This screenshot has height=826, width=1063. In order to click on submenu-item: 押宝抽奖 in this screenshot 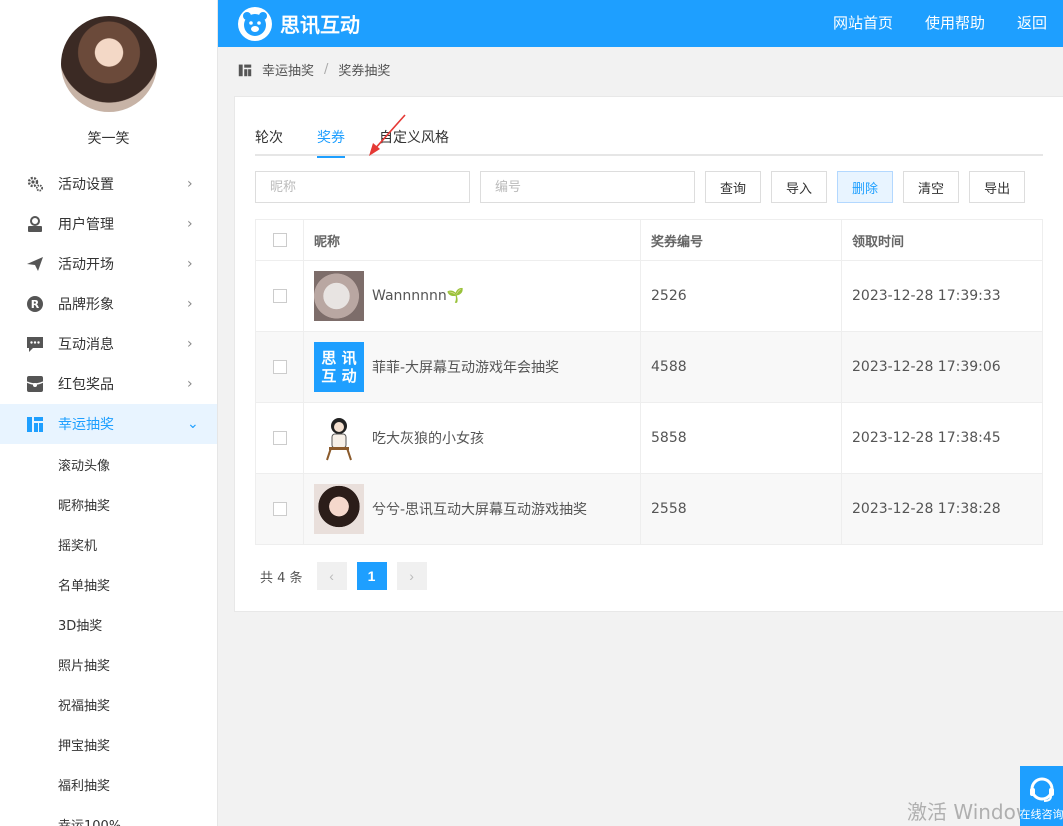, I will do `click(108, 744)`.